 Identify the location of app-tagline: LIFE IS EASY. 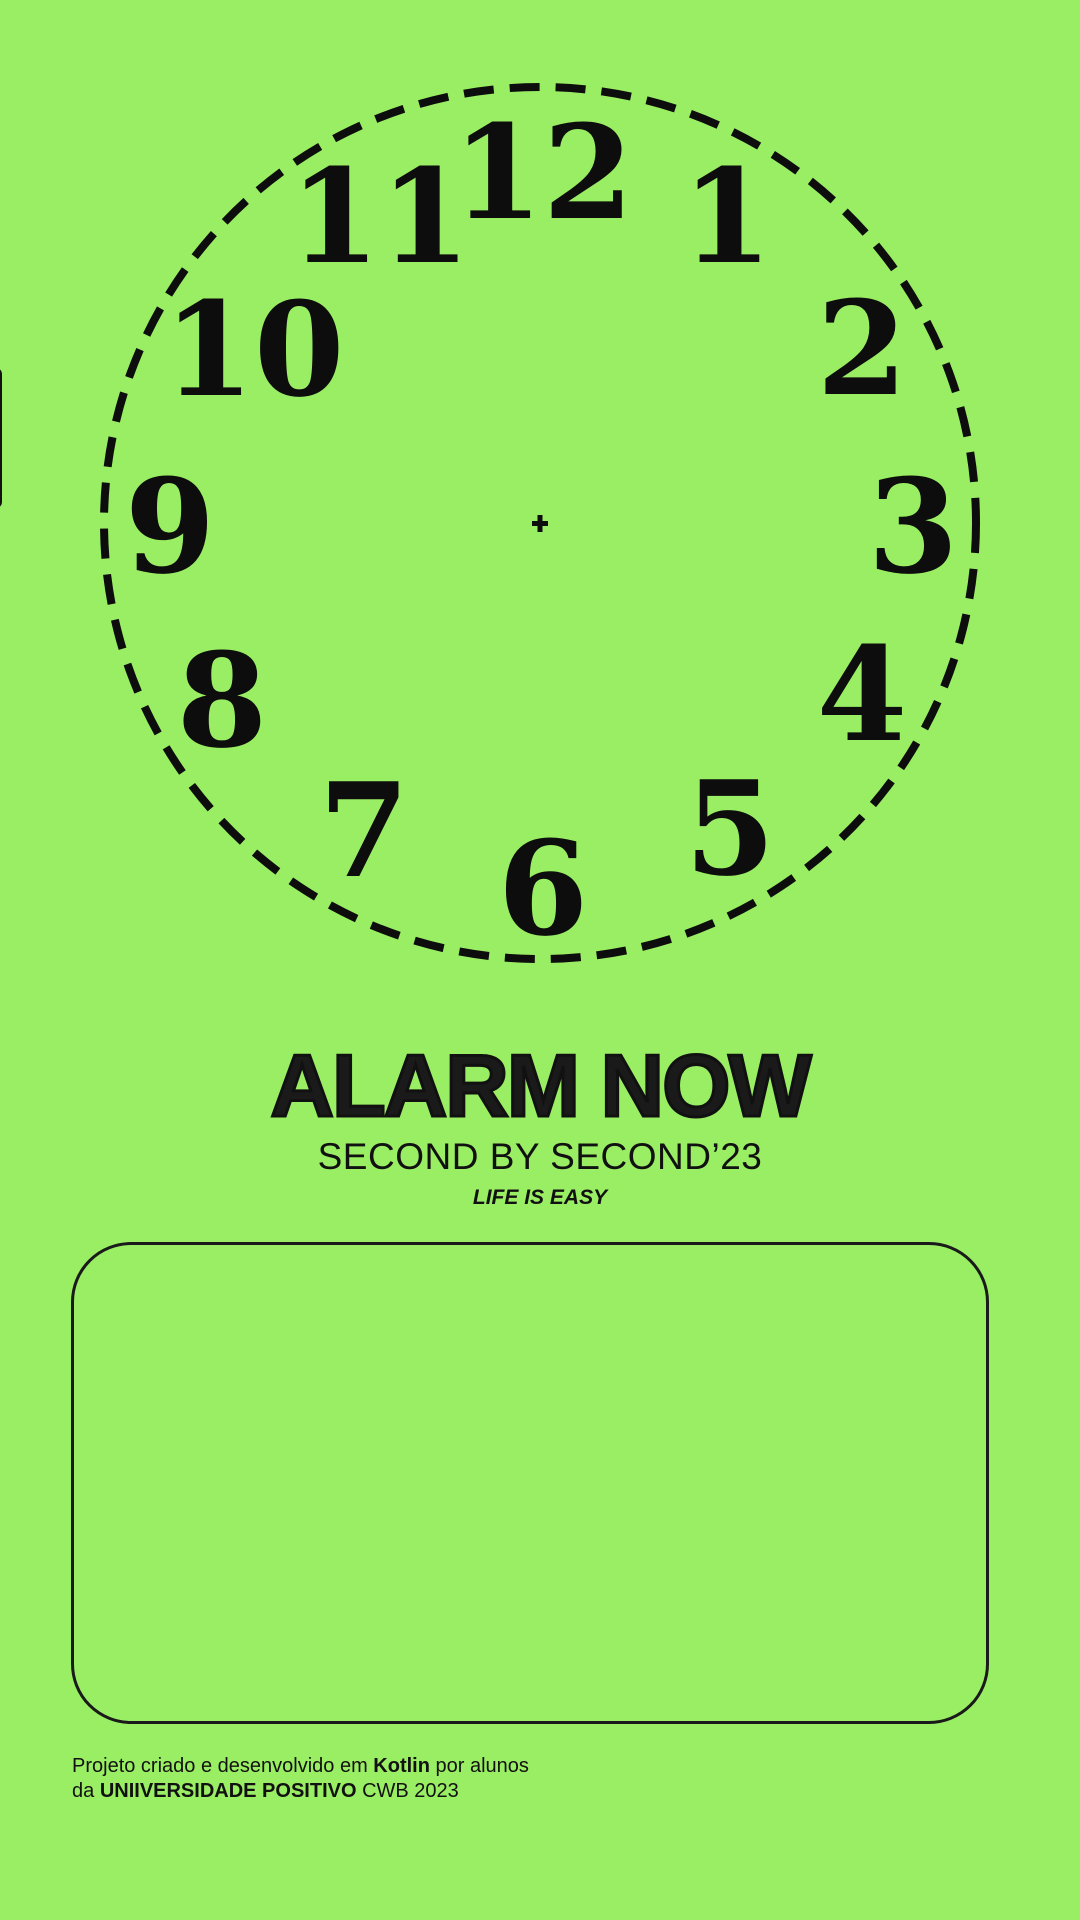
(540, 1197).